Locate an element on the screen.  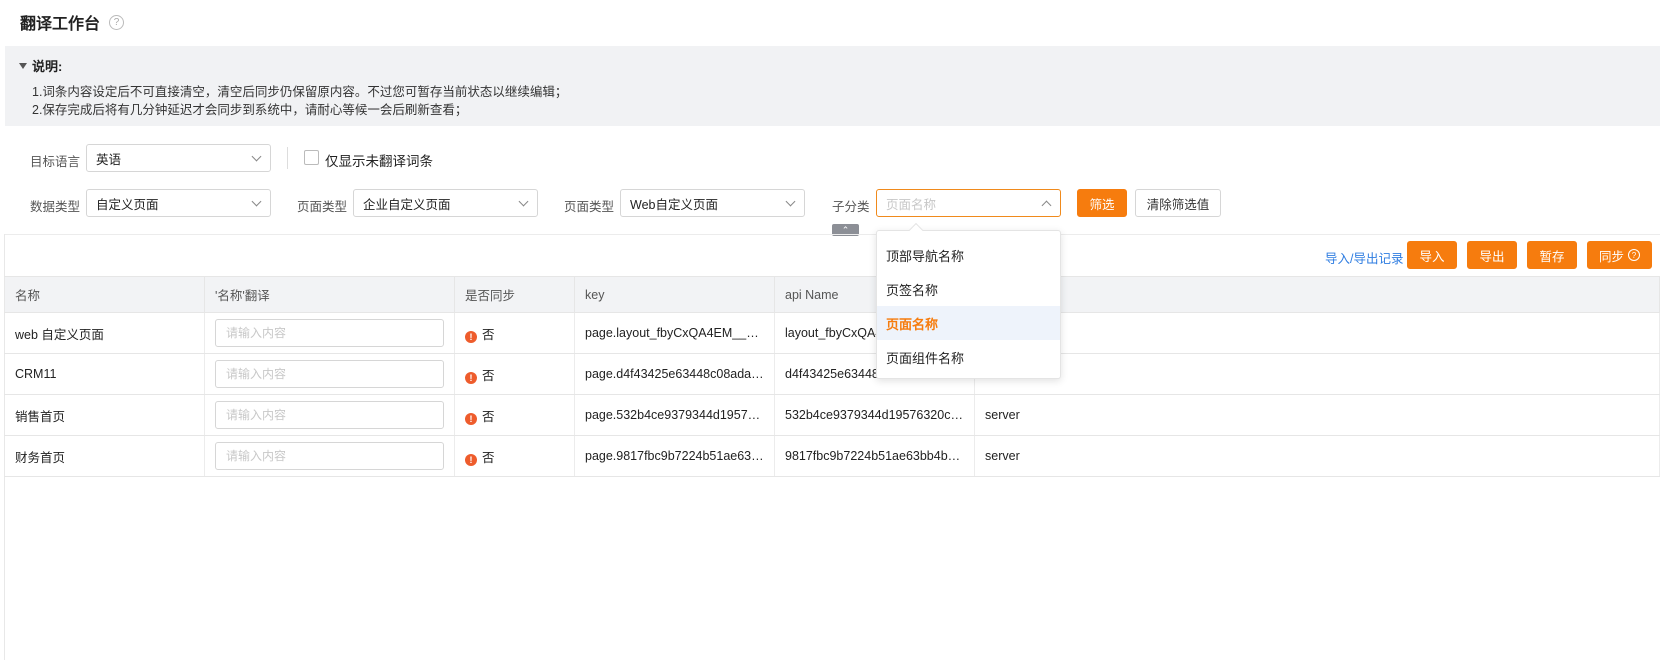
column-header-key: key is located at coordinates (674, 294).